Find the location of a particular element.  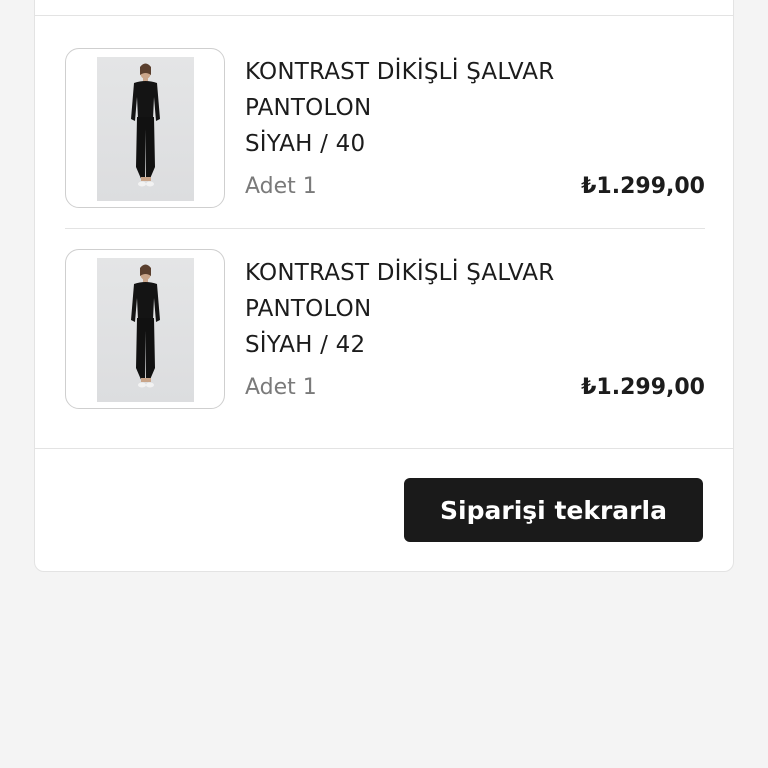

product-variant: SİYAH / 42 is located at coordinates (305, 345).